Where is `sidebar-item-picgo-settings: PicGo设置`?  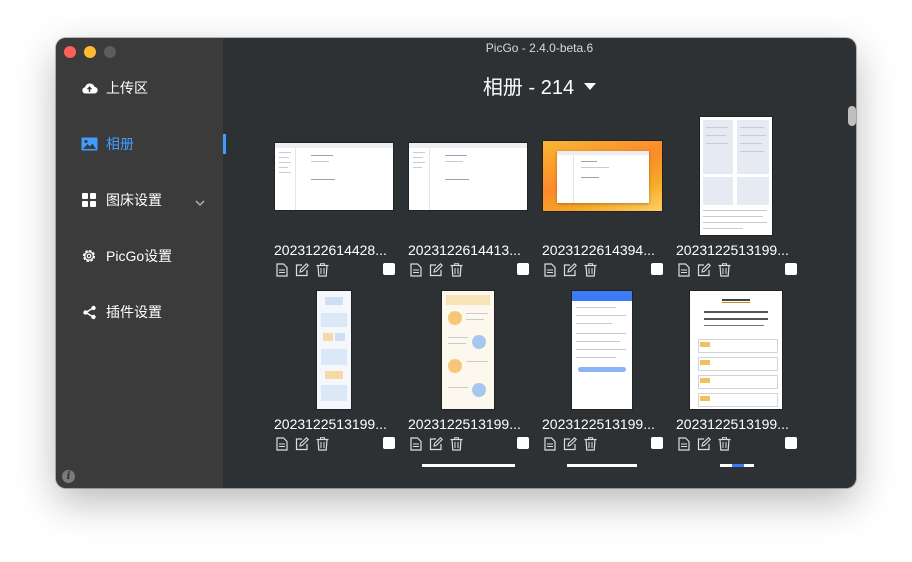
sidebar-item-picgo-settings: PicGo设置 is located at coordinates (139, 256).